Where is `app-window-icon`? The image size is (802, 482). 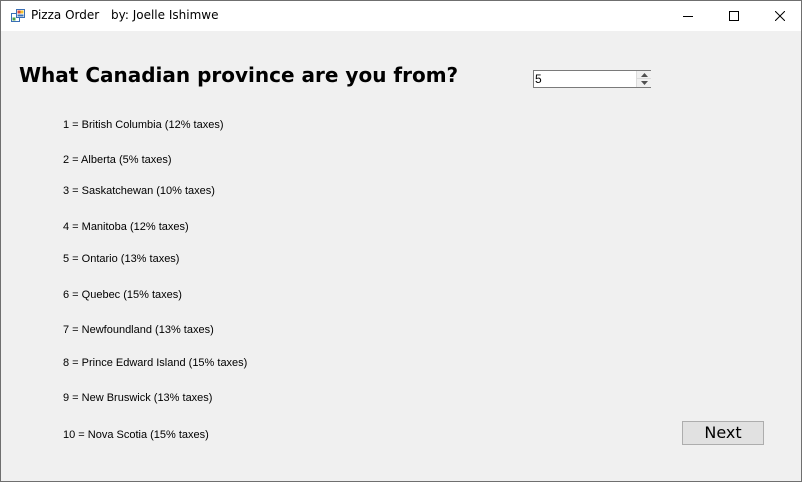
app-window-icon is located at coordinates (18, 15).